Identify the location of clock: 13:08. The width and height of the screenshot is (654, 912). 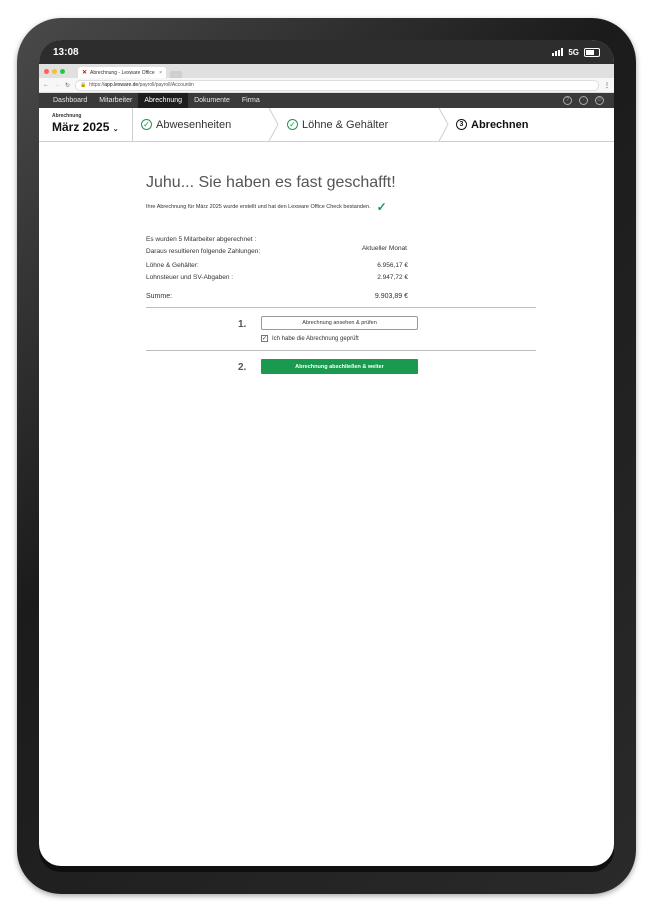
(66, 52).